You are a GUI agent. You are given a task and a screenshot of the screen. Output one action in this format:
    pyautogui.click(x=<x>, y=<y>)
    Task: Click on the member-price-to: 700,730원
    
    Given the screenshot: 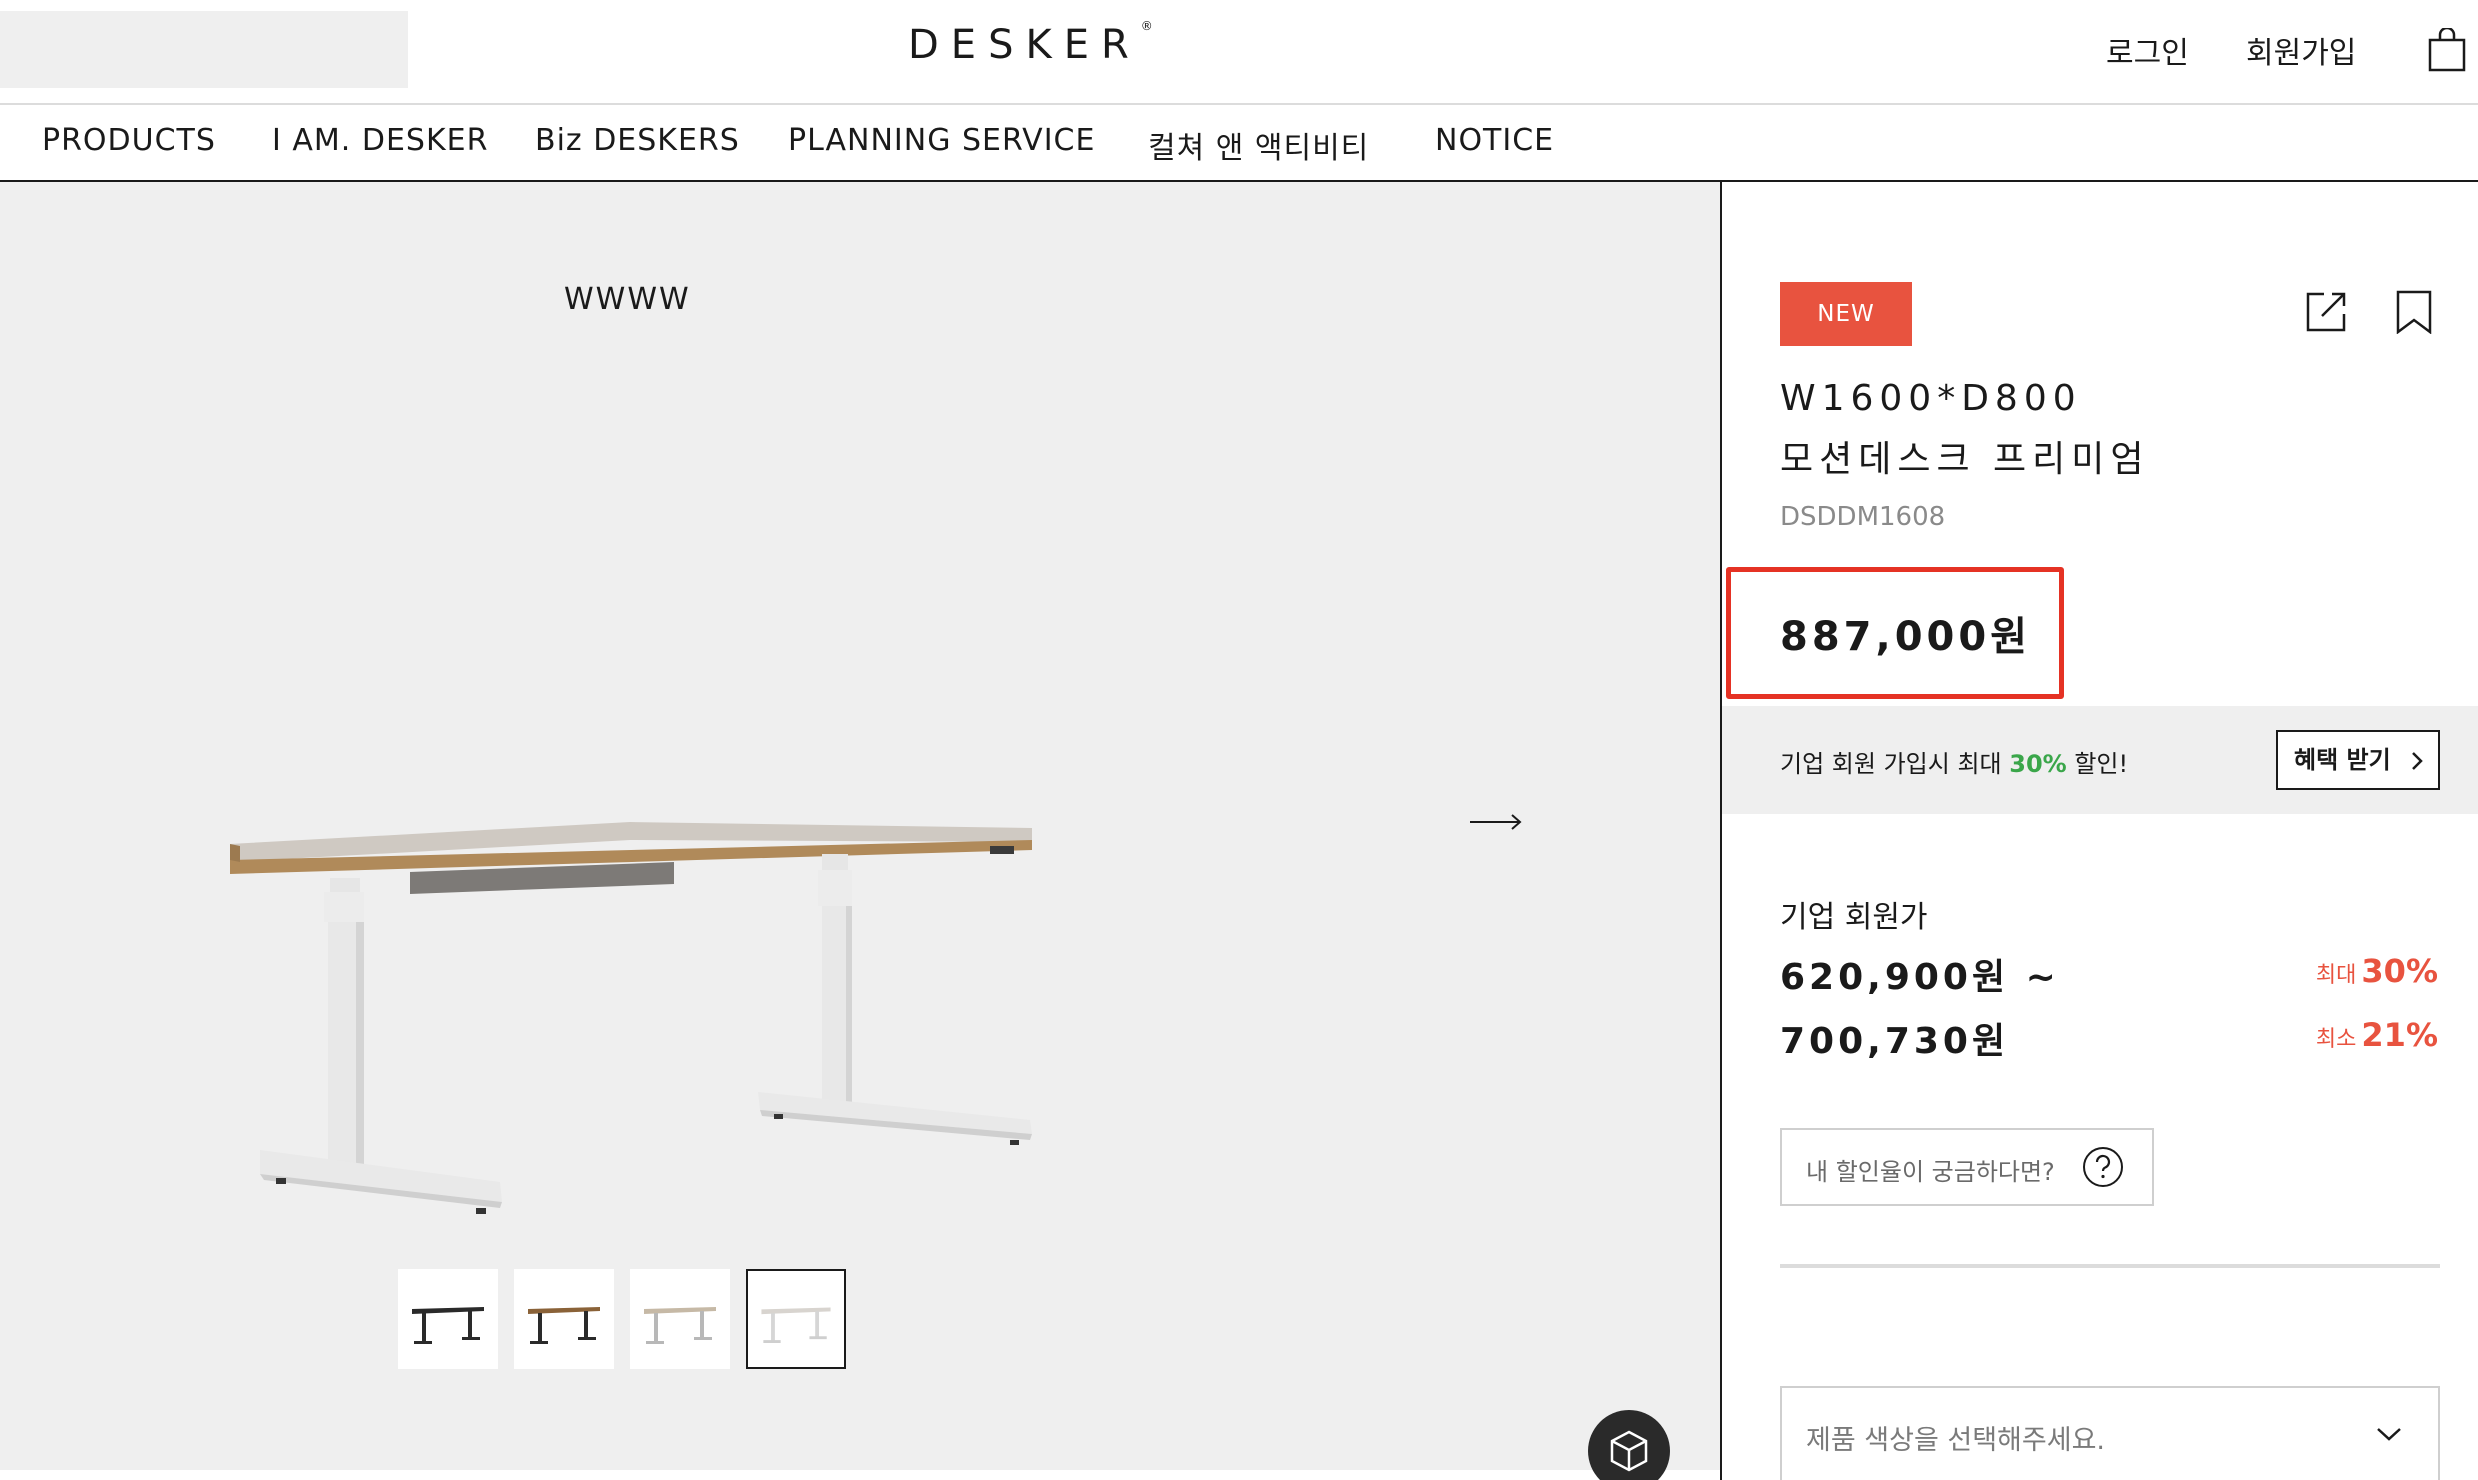 What is the action you would take?
    pyautogui.click(x=1895, y=1041)
    